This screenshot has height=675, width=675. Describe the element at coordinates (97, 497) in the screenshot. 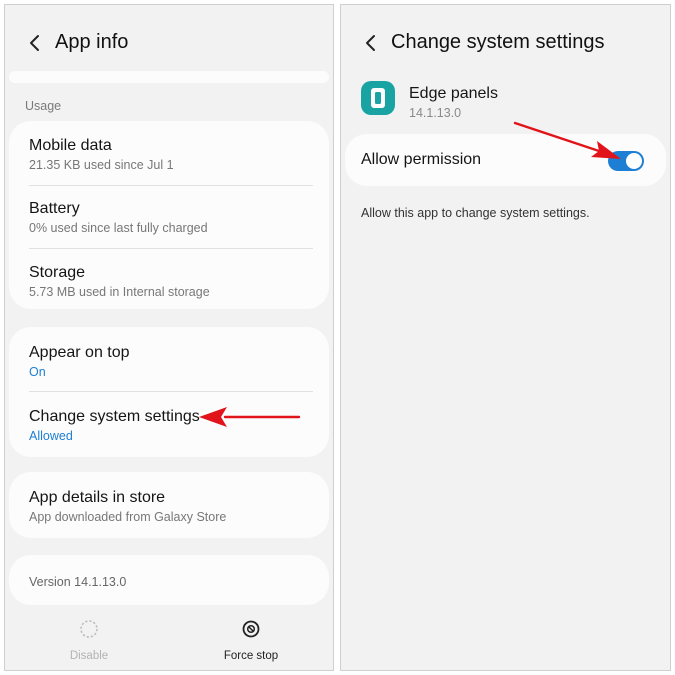

I see `app-details-title: App details in store` at that location.